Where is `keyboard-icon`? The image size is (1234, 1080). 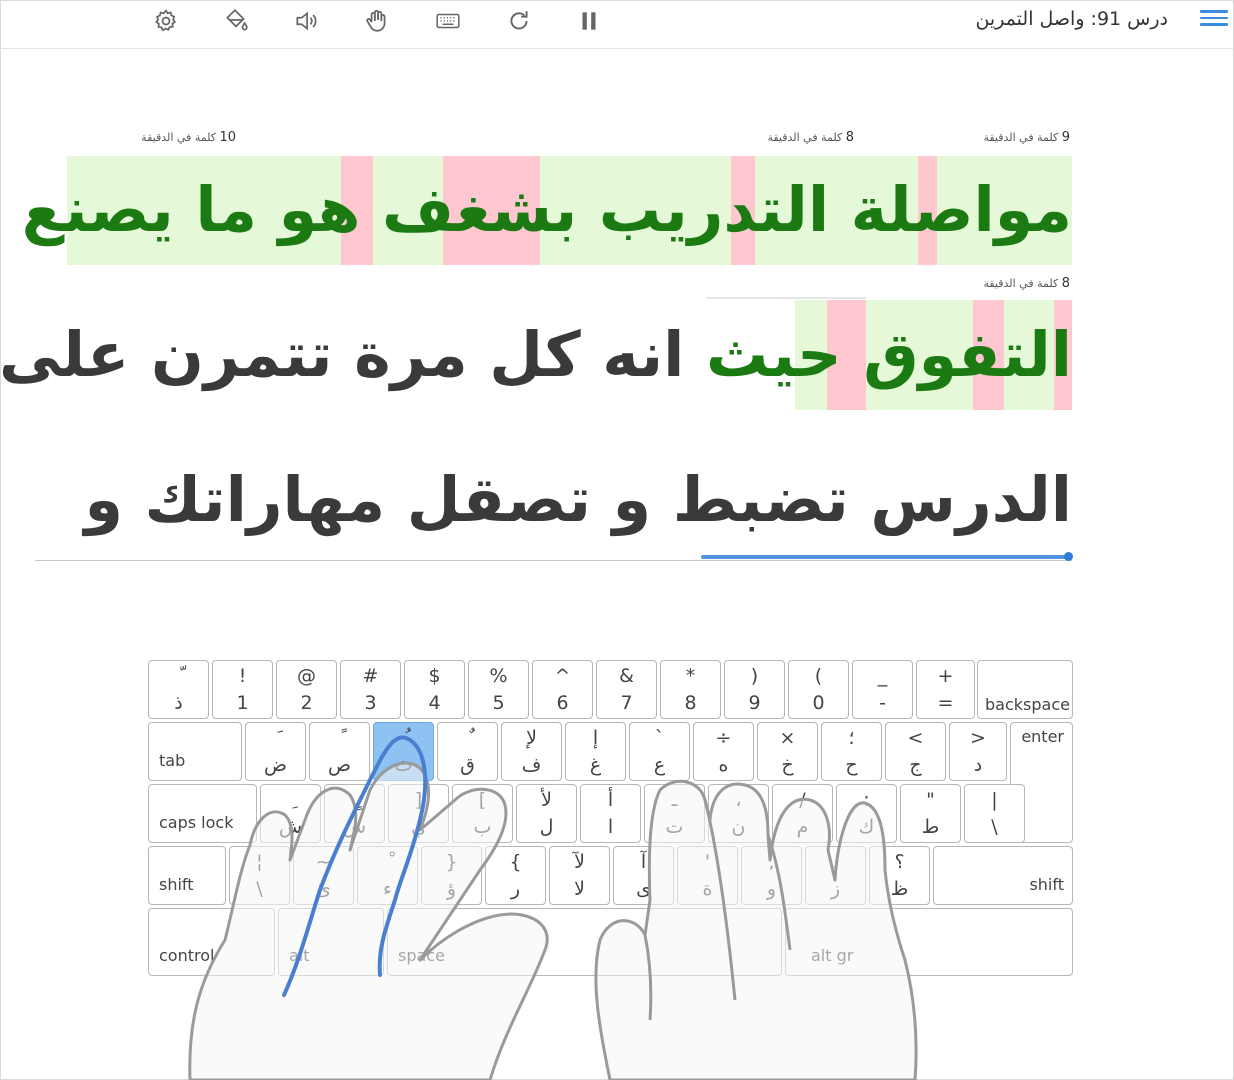 keyboard-icon is located at coordinates (448, 21).